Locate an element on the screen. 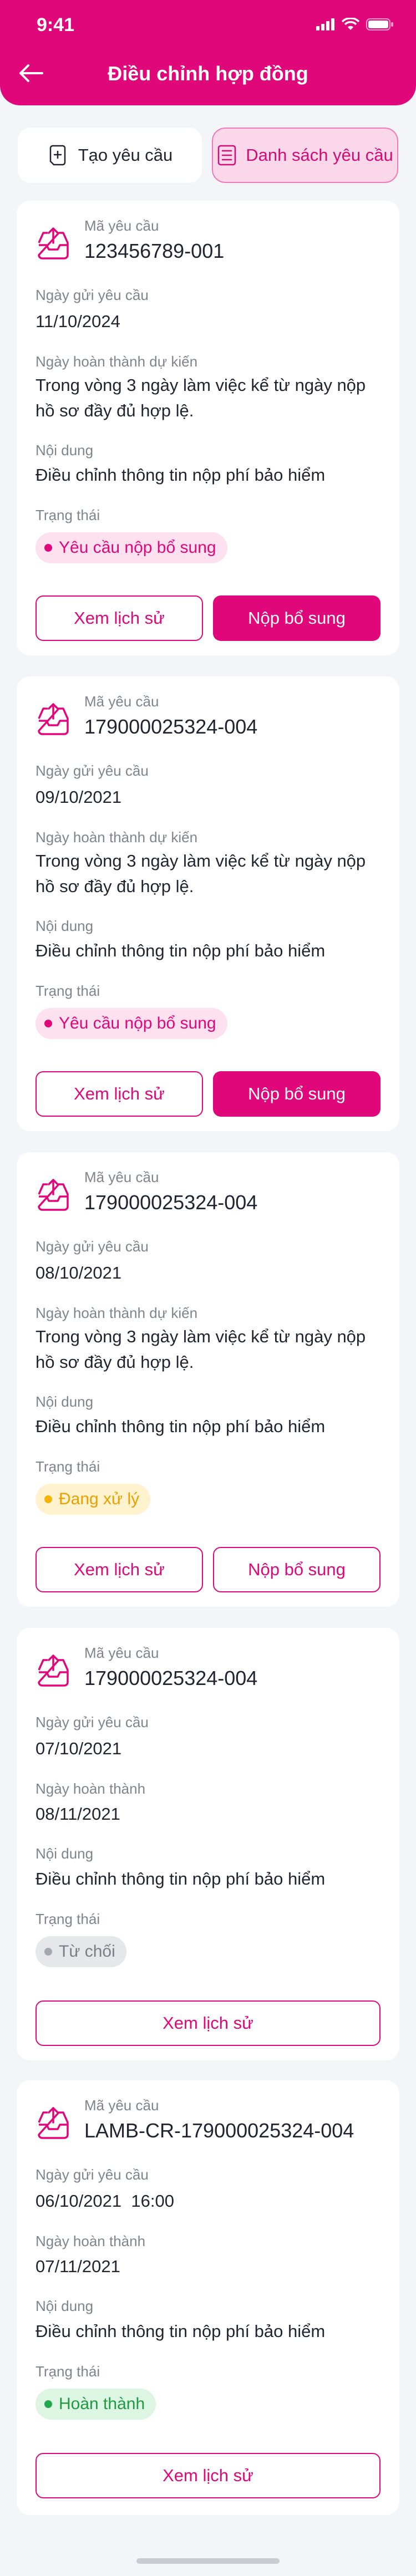 Image resolution: width=416 pixels, height=2576 pixels. completion-value: 07/11/2021 is located at coordinates (77, 2267).